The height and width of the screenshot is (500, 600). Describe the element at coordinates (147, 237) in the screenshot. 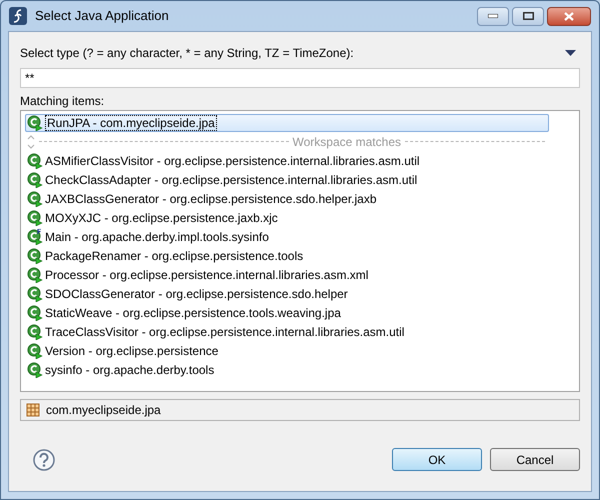

I see `list-item: Main - org.apache.derby.impl.tools.sysinfo` at that location.